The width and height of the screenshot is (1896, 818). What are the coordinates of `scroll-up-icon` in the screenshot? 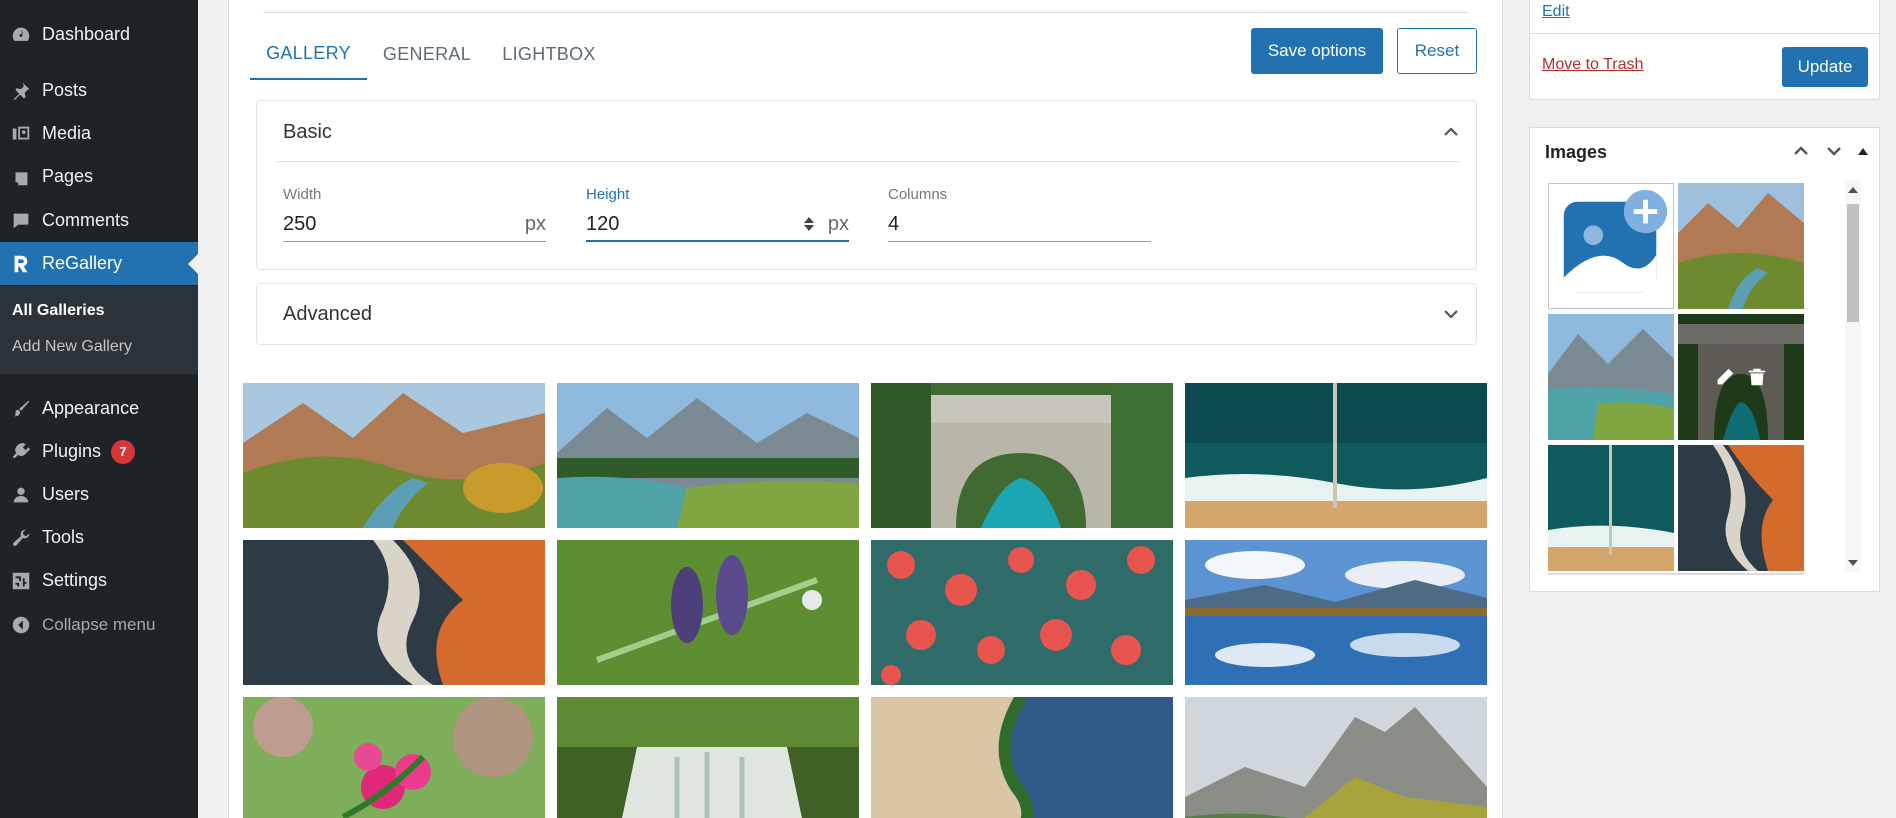 It's located at (1853, 190).